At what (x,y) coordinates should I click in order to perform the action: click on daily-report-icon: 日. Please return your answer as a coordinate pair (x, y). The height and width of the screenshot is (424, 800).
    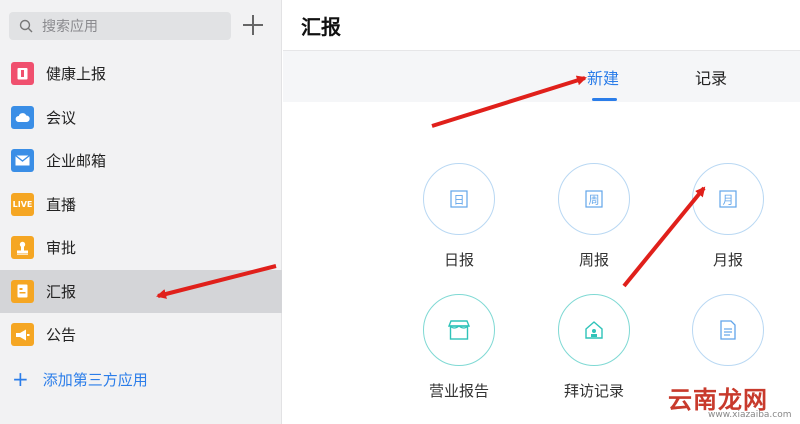
    Looking at the image, I should click on (459, 199).